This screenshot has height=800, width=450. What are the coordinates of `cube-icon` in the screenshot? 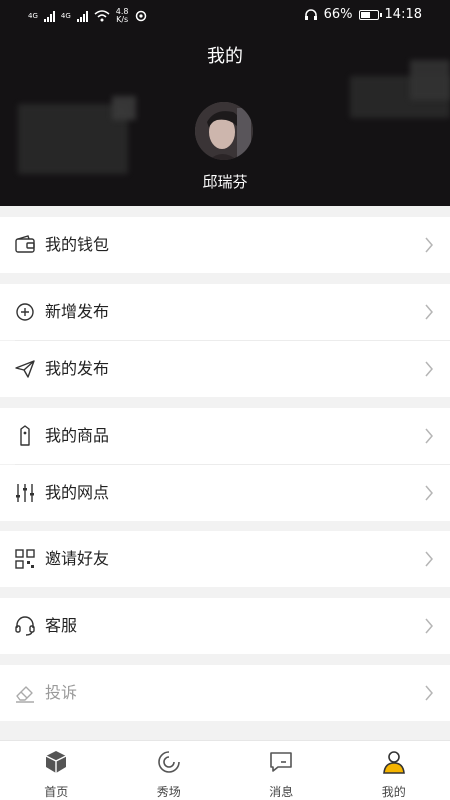 It's located at (56, 762).